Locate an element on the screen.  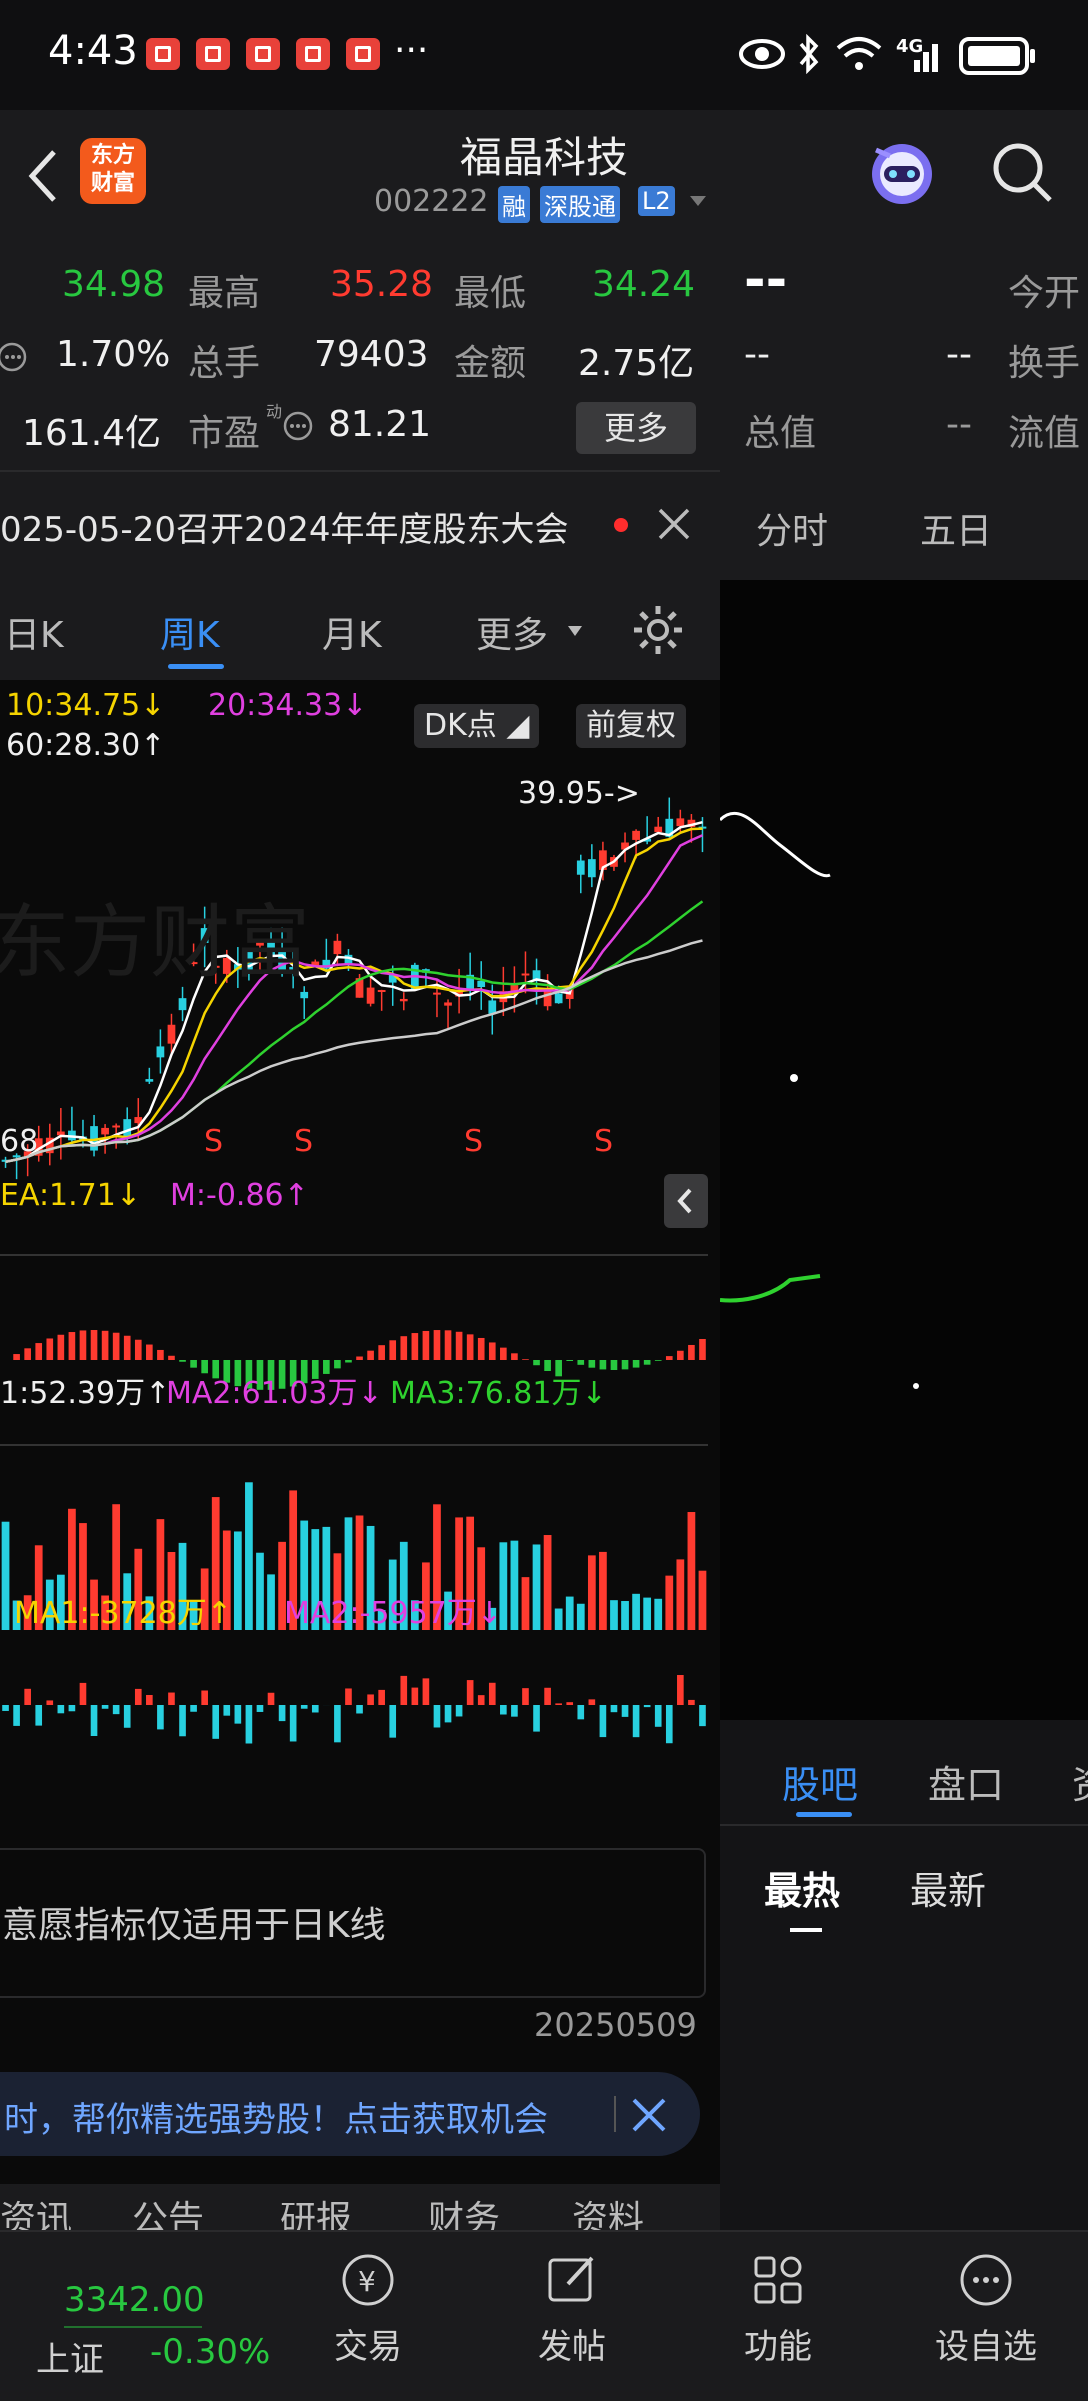
robot-assistant-icon is located at coordinates (902, 172).